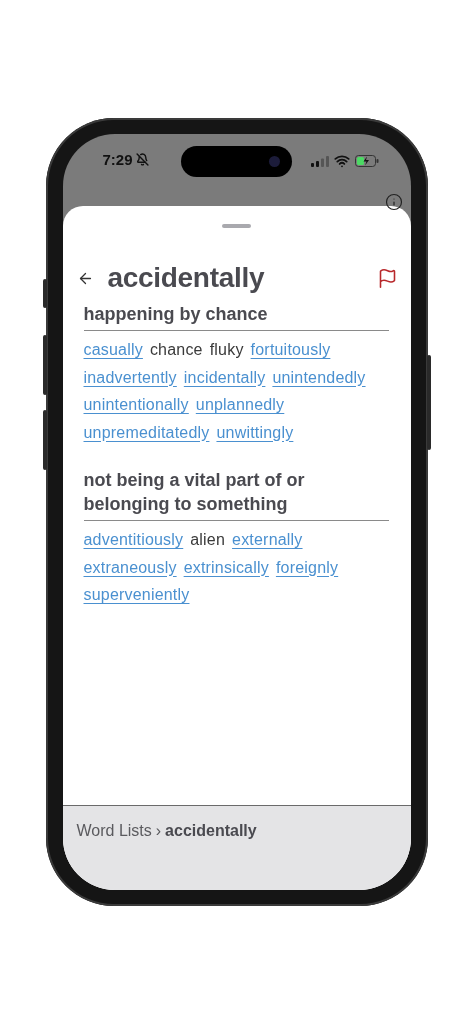  Describe the element at coordinates (224, 377) in the screenshot. I see `synonym-link: incidentally` at that location.